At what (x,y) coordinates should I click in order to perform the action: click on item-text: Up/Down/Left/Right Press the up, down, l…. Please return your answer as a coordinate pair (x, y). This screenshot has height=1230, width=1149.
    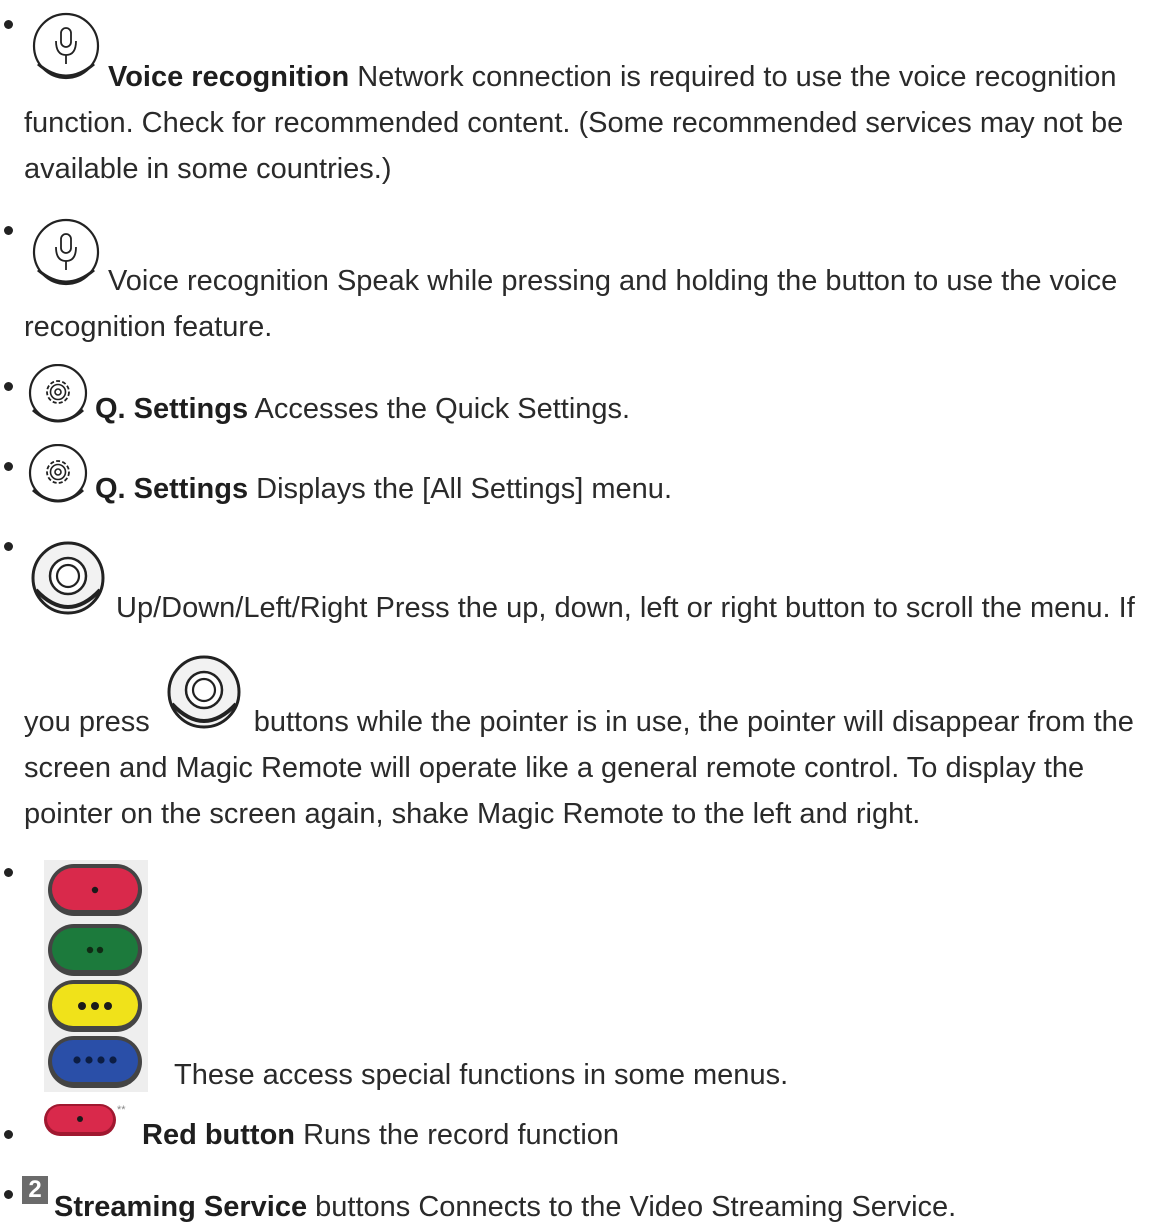
    Looking at the image, I should click on (625, 608).